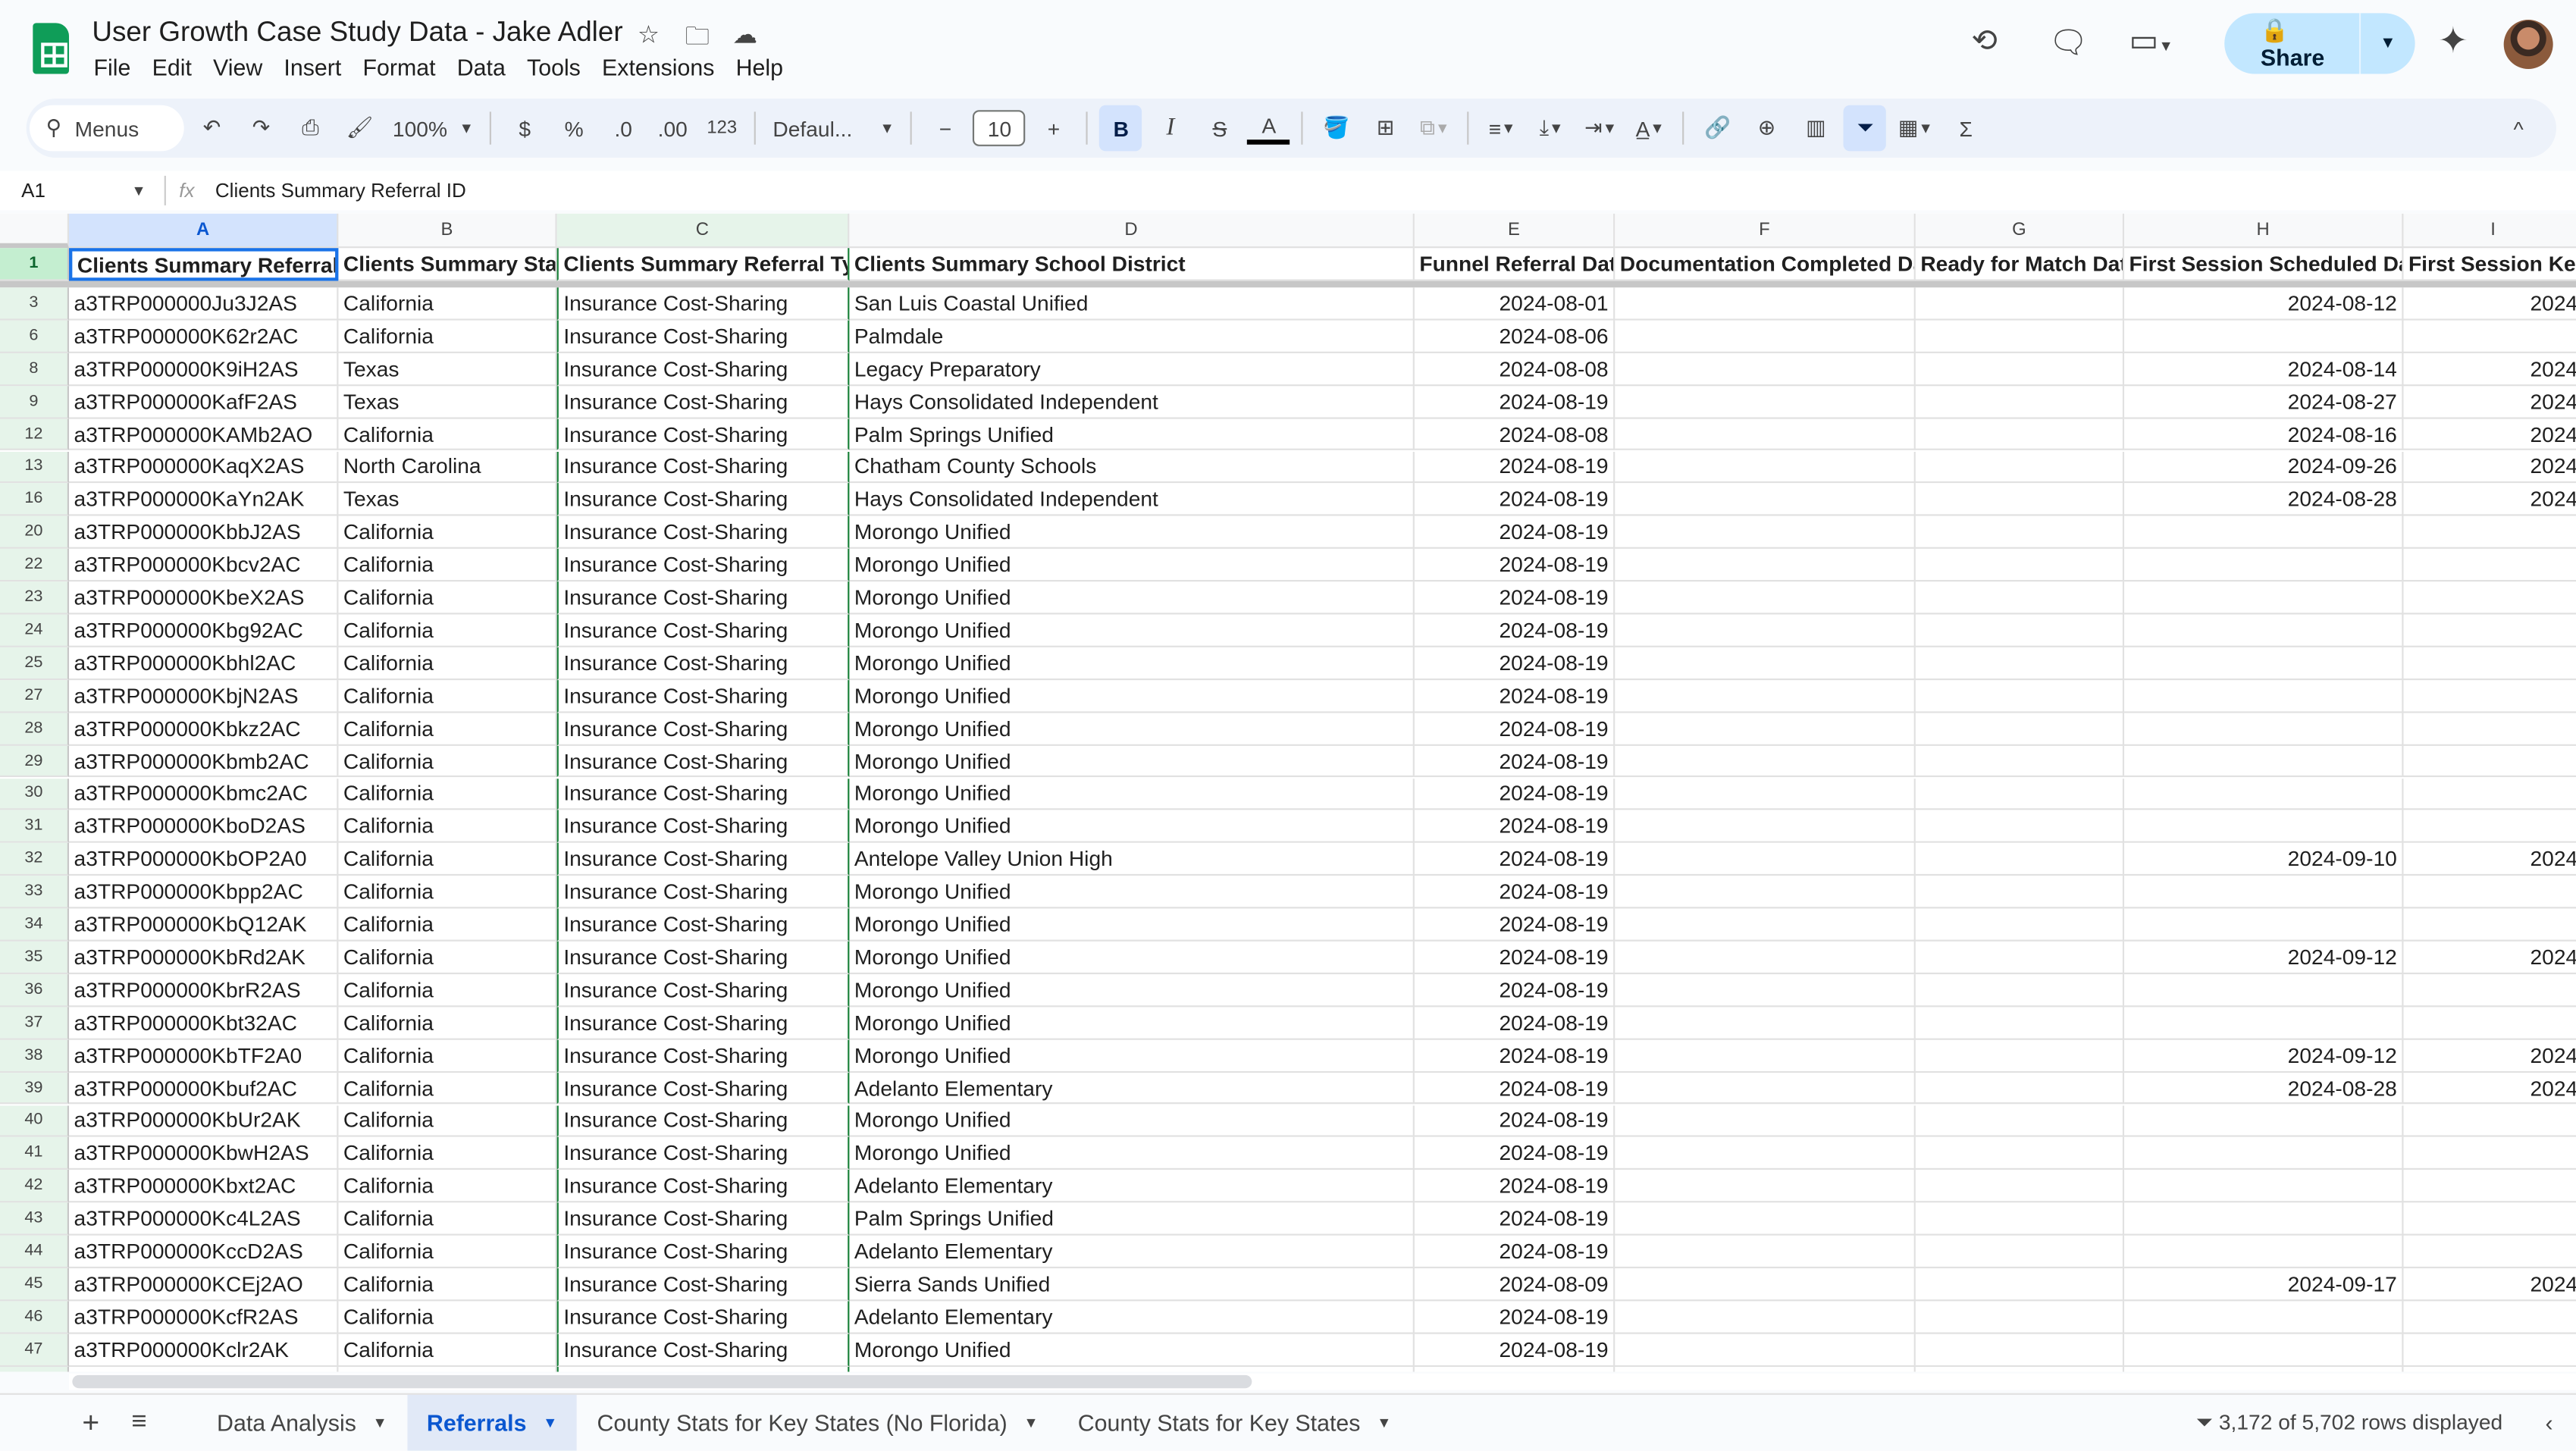  Describe the element at coordinates (212, 128) in the screenshot. I see `undo-icon: ↶` at that location.